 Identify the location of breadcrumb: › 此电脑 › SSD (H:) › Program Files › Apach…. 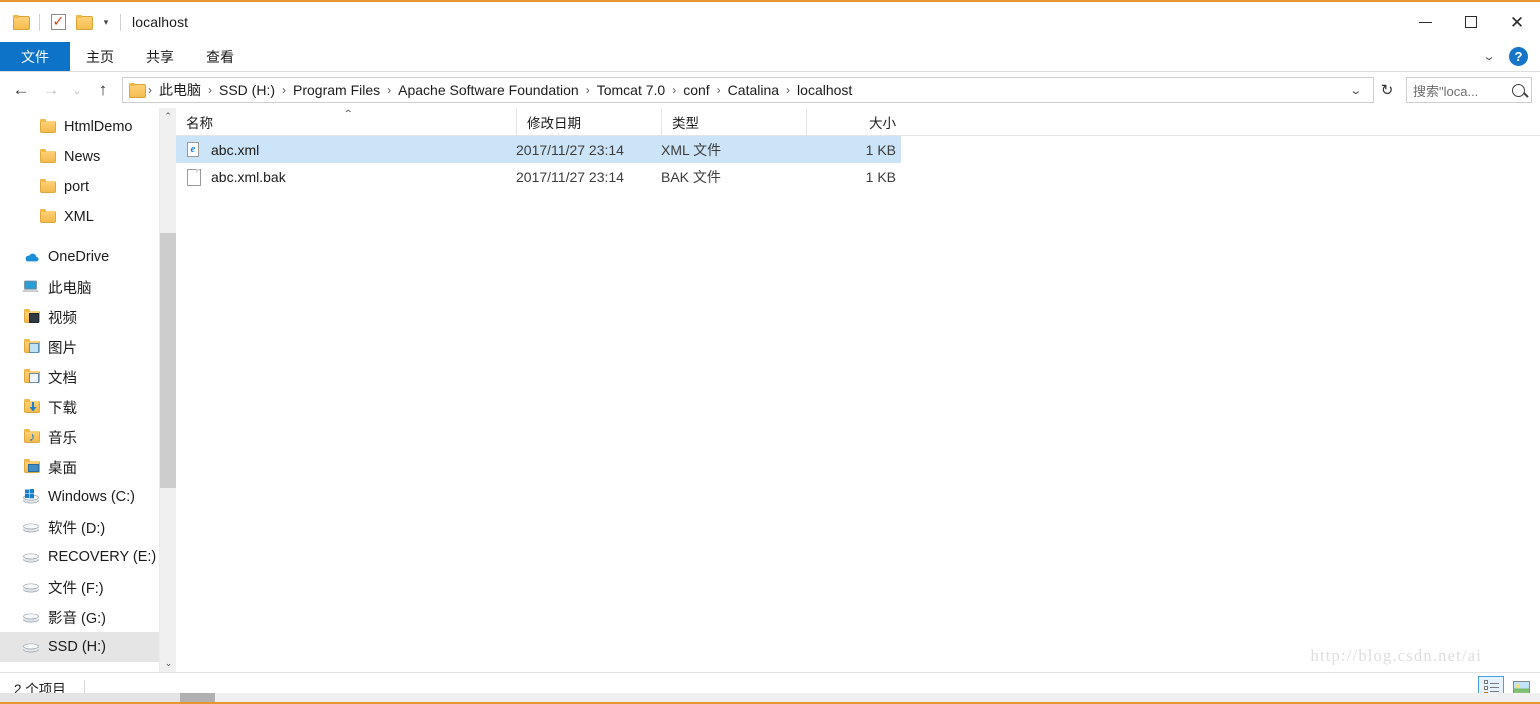
(748, 90).